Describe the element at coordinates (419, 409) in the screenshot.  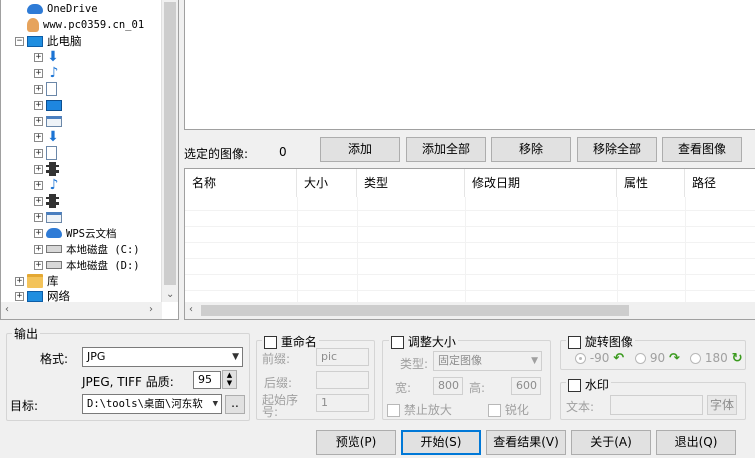
I see `no-enlarge-option: 禁止放大` at that location.